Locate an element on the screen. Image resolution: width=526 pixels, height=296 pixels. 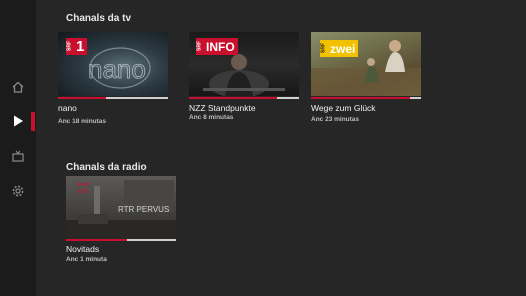
card-meta: Anc 18 minutas is located at coordinates (82, 121).